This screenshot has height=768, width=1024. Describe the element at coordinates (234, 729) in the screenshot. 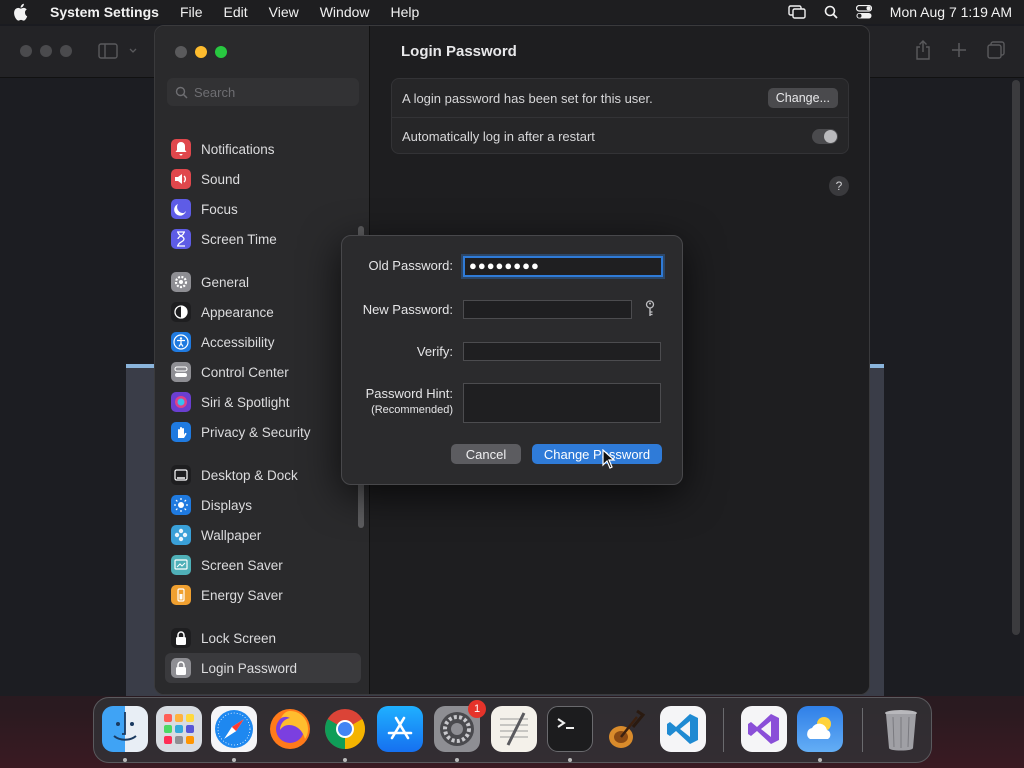

I see `safari-icon` at that location.